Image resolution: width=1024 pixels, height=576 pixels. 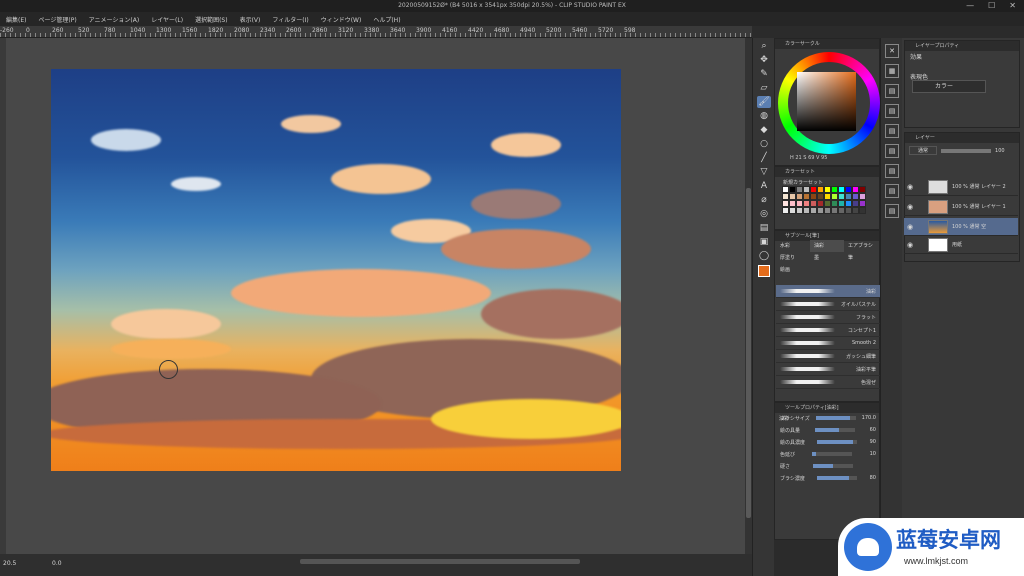 I want to click on tab-oil: 油彩, so click(x=827, y=246).